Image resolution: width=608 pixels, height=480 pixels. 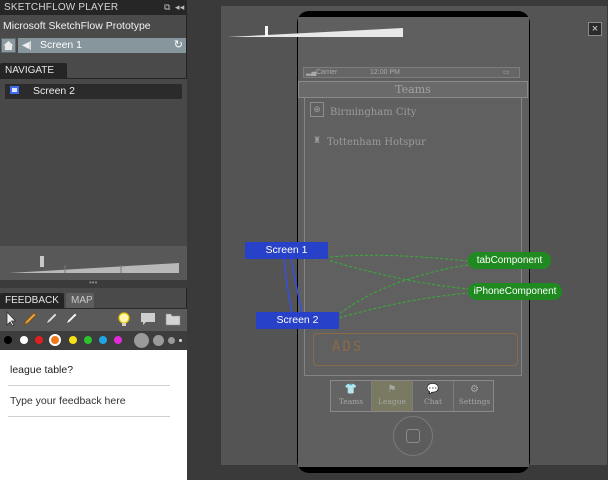 I want to click on tab-label: Teams, so click(x=351, y=401).